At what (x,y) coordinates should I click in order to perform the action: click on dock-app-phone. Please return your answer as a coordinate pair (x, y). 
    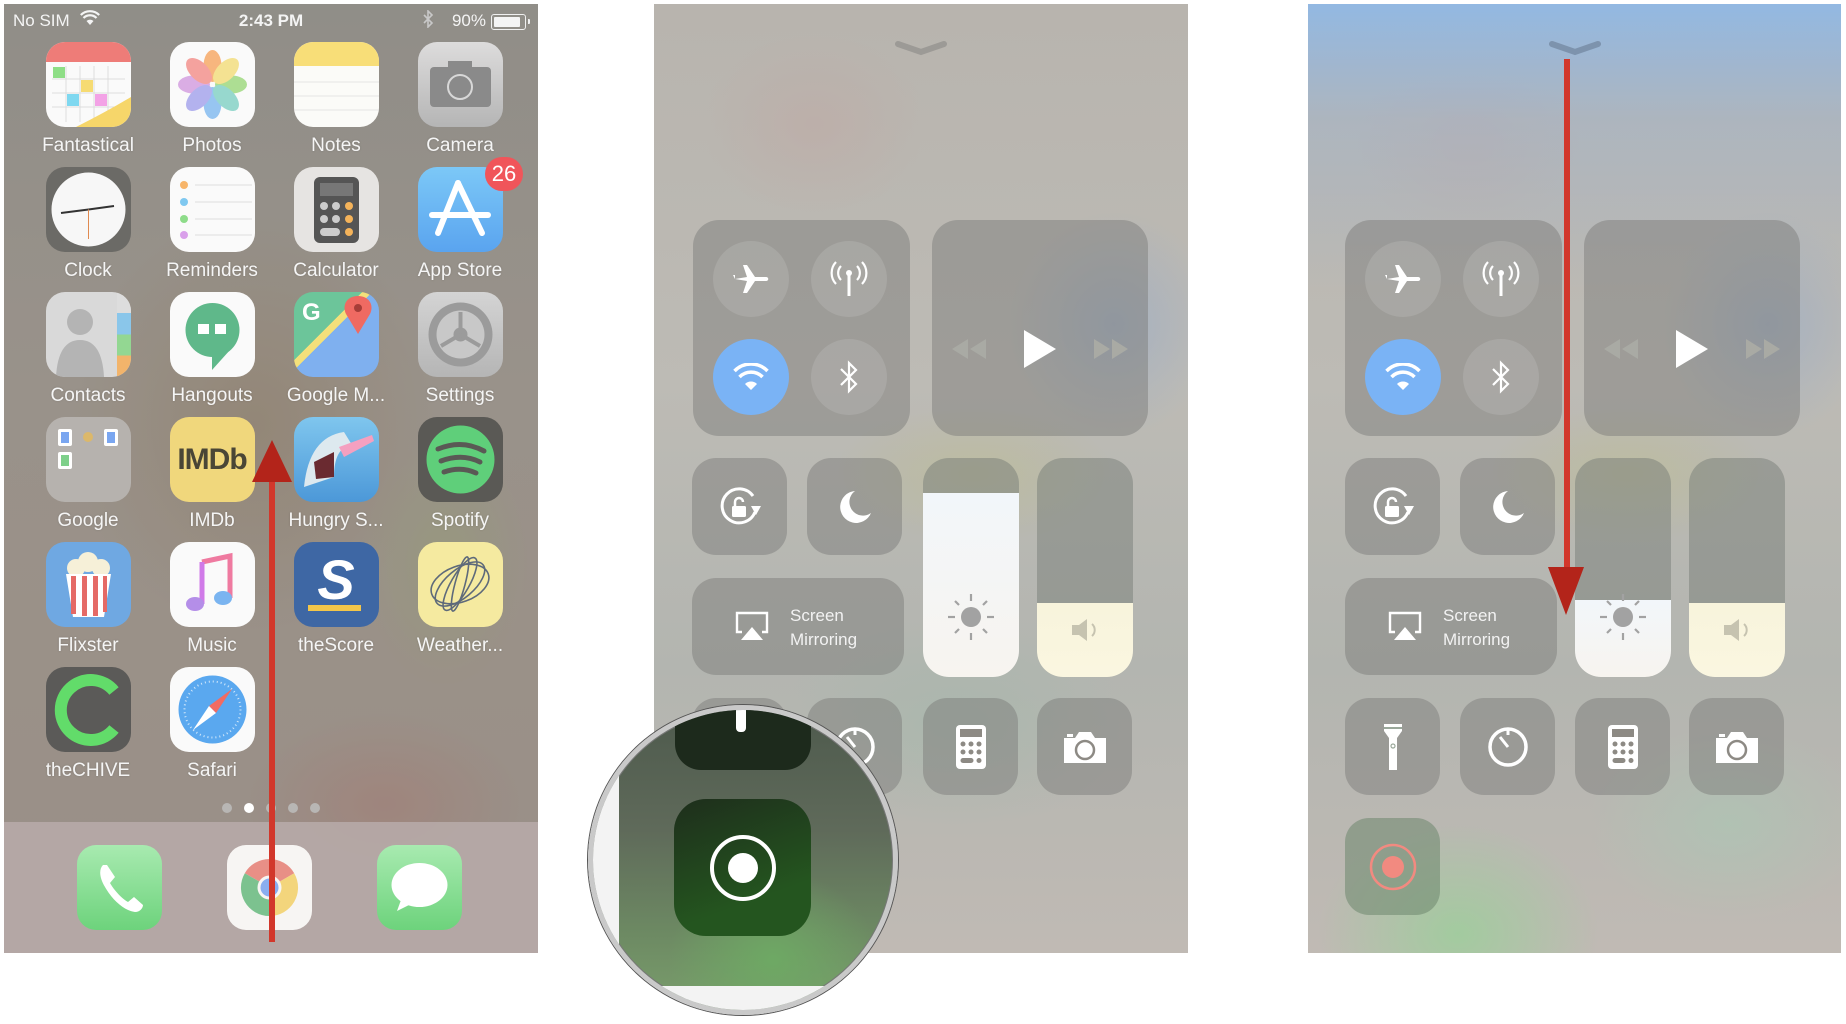
    Looking at the image, I should click on (119, 887).